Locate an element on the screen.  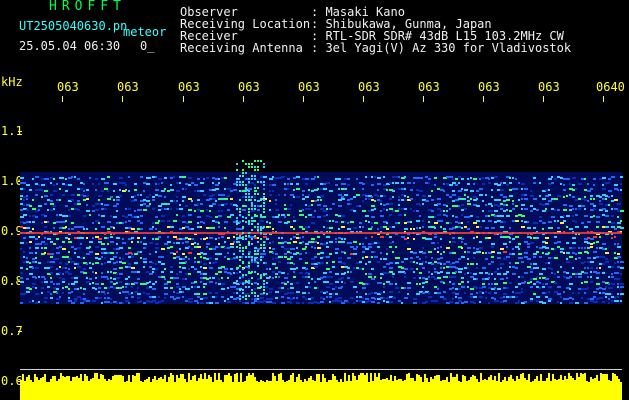
carrier-line is located at coordinates (321, 233).